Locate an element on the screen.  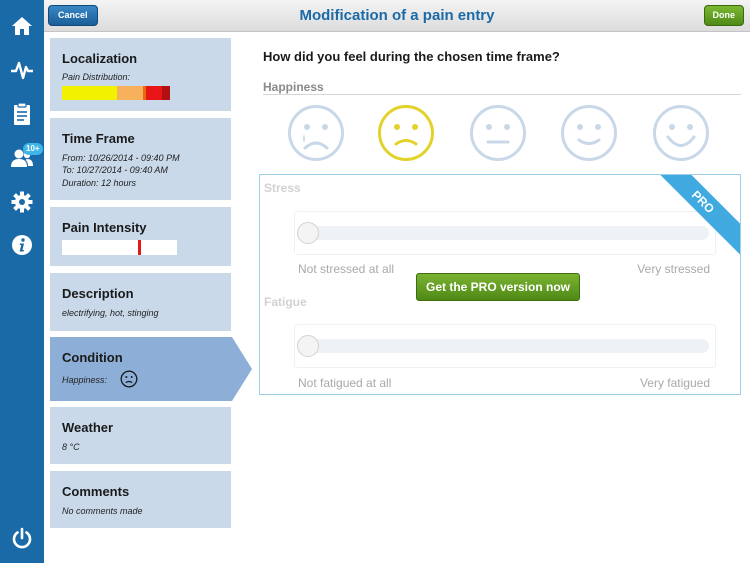
face-happy is located at coordinates (589, 133).